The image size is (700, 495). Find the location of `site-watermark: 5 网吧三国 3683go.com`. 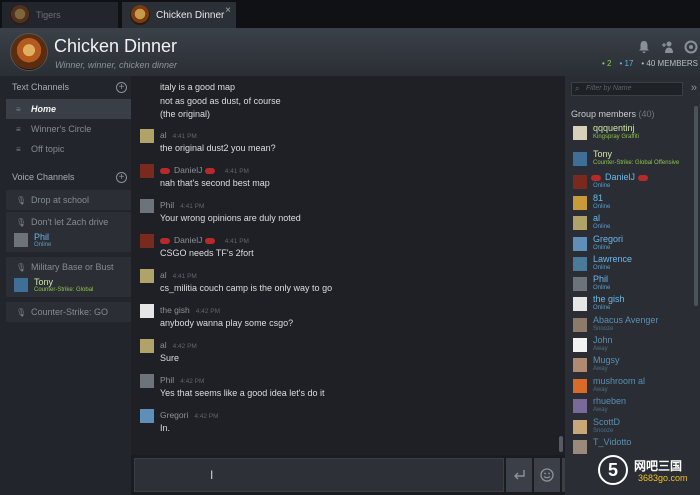

site-watermark: 5 网吧三国 3683go.com is located at coordinates (649, 475).